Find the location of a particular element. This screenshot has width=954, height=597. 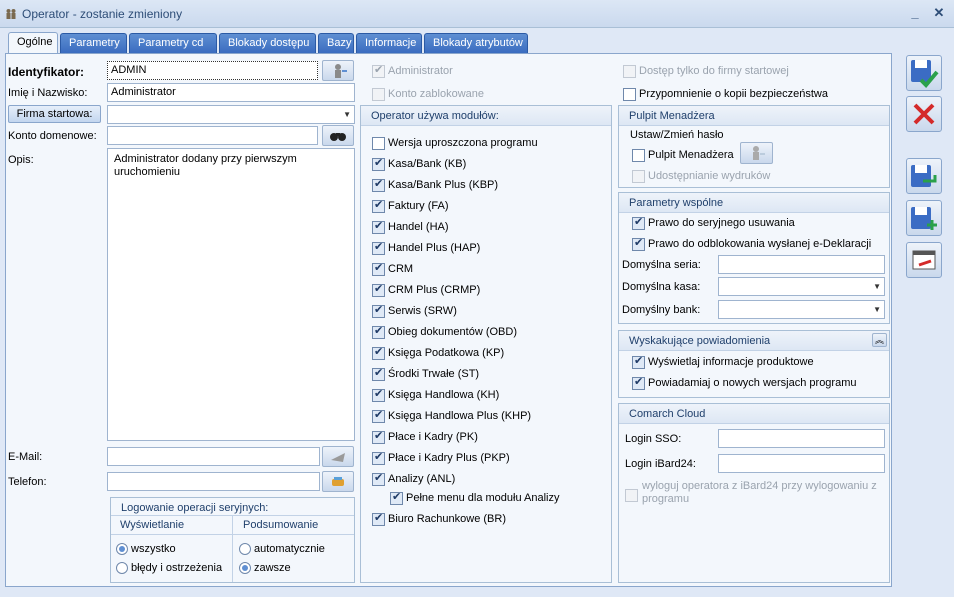

pelne-menu-label: Pełne menu dla modułu Analizy is located at coordinates (483, 498).